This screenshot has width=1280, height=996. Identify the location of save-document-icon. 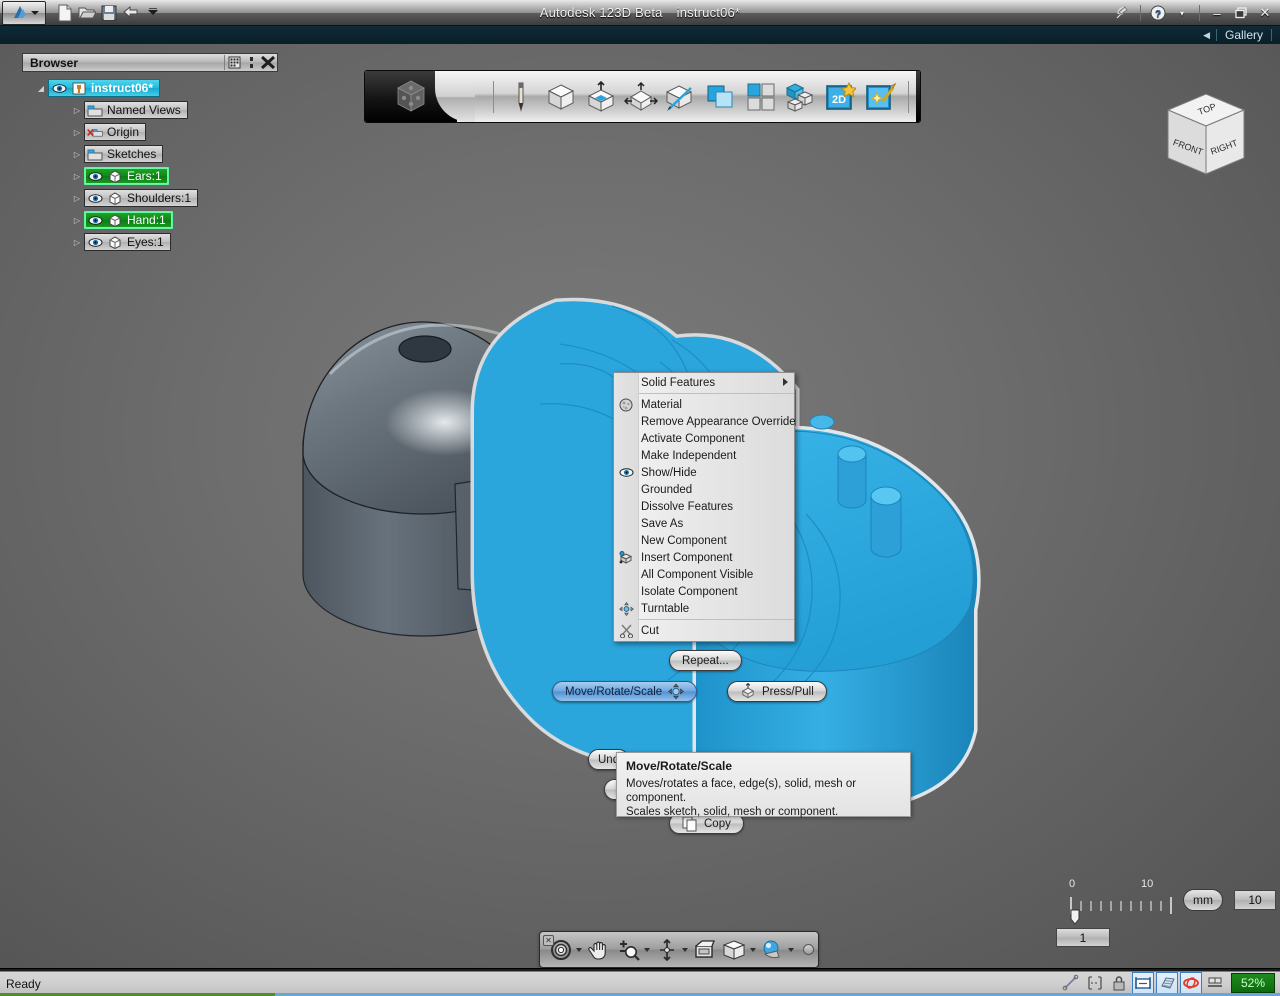
(109, 13).